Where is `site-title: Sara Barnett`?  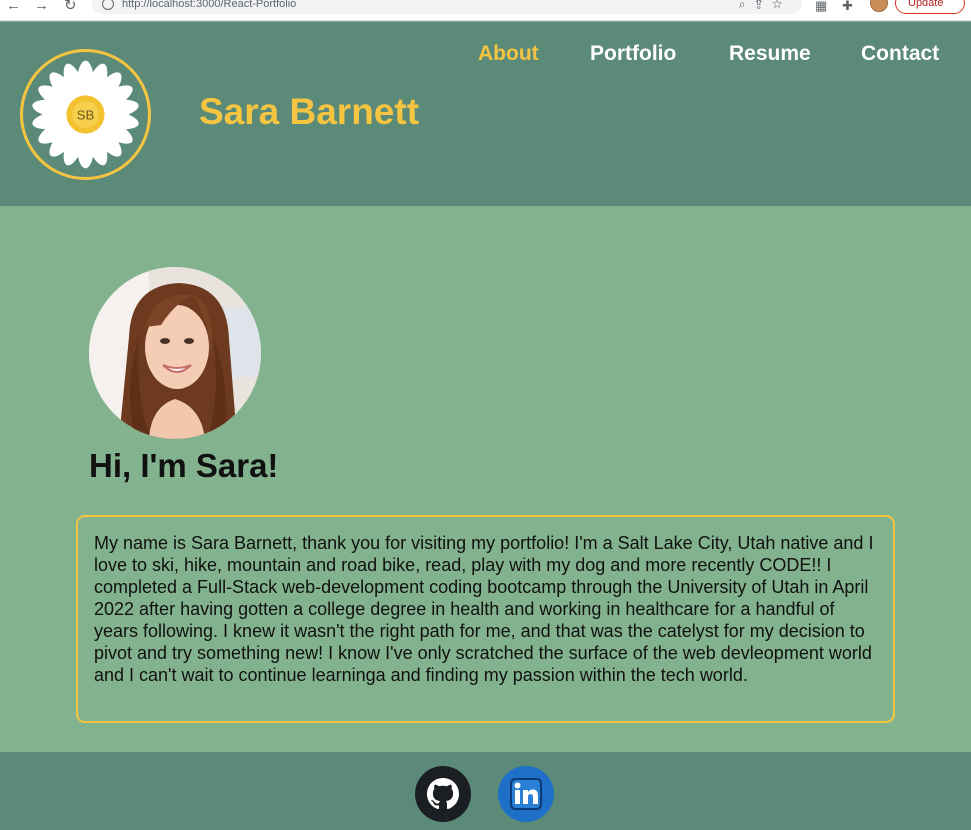
site-title: Sara Barnett is located at coordinates (309, 111).